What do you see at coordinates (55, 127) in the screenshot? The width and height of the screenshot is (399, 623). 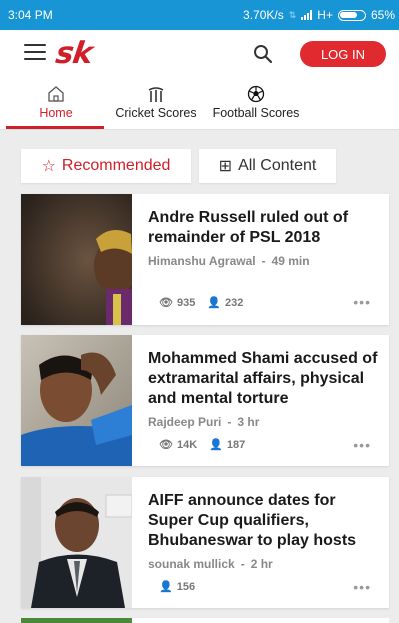 I see `active-tab-indicator` at bounding box center [55, 127].